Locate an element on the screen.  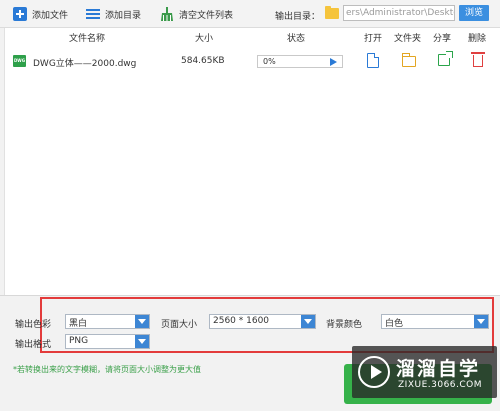
color-label: 输出色彩 is located at coordinates (33, 325).